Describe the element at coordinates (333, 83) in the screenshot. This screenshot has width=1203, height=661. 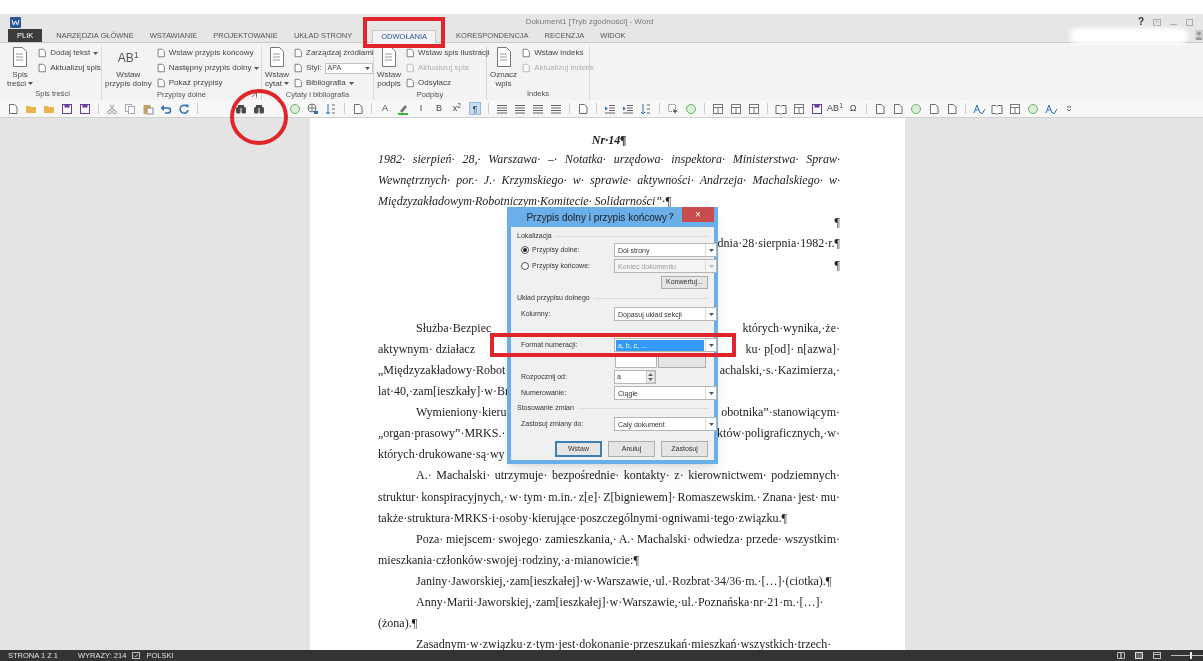
I see `ribbon-button: Bibliografia` at that location.